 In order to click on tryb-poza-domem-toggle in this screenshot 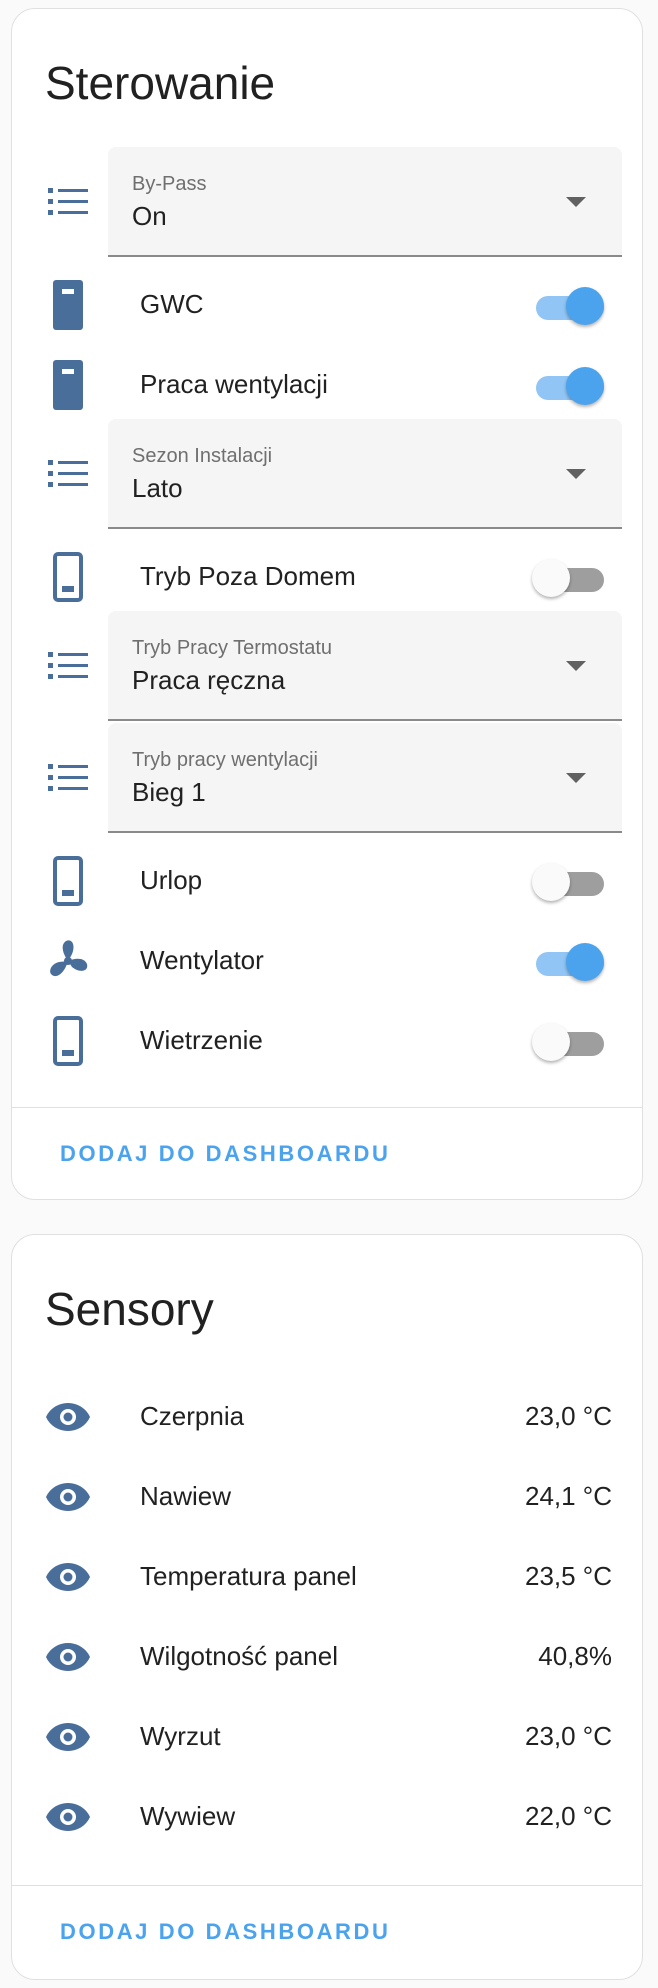, I will do `click(567, 577)`.